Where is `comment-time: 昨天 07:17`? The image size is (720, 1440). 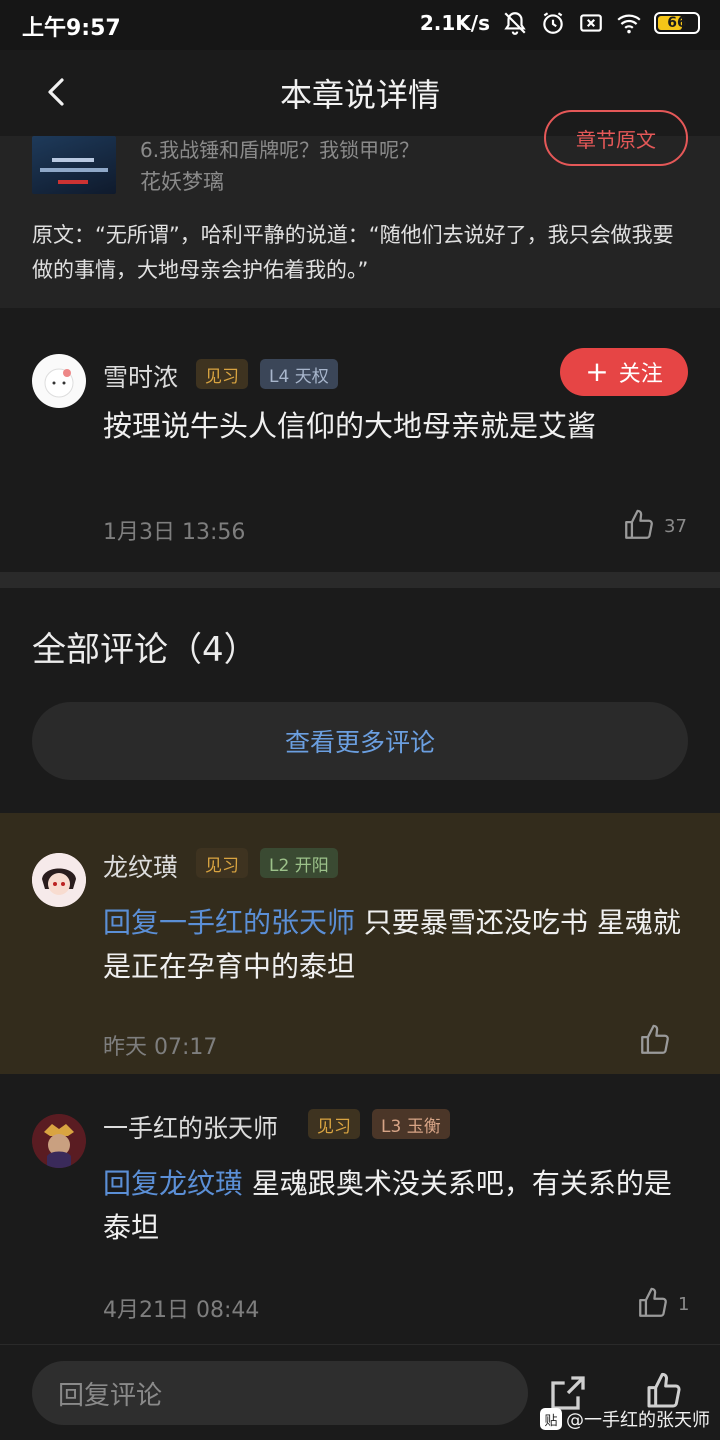 comment-time: 昨天 07:17 is located at coordinates (160, 1047).